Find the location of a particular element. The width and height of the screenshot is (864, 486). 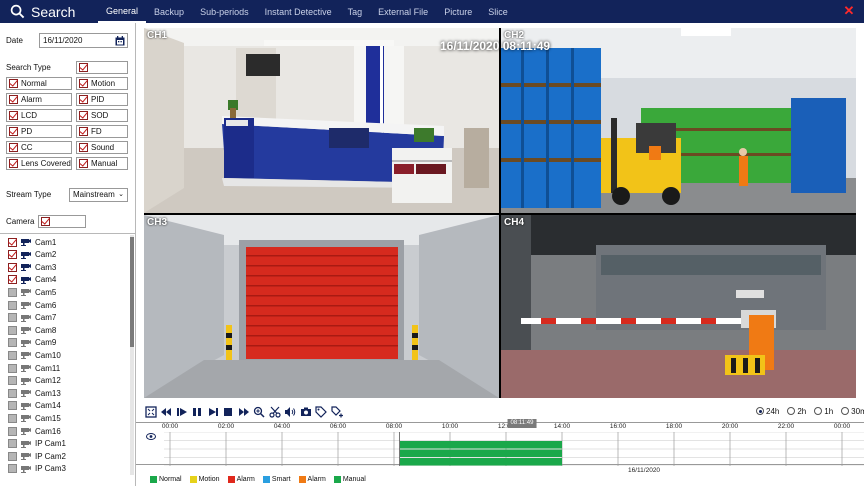

stream-type-select: Mainstream ⌄ is located at coordinates (98, 195).